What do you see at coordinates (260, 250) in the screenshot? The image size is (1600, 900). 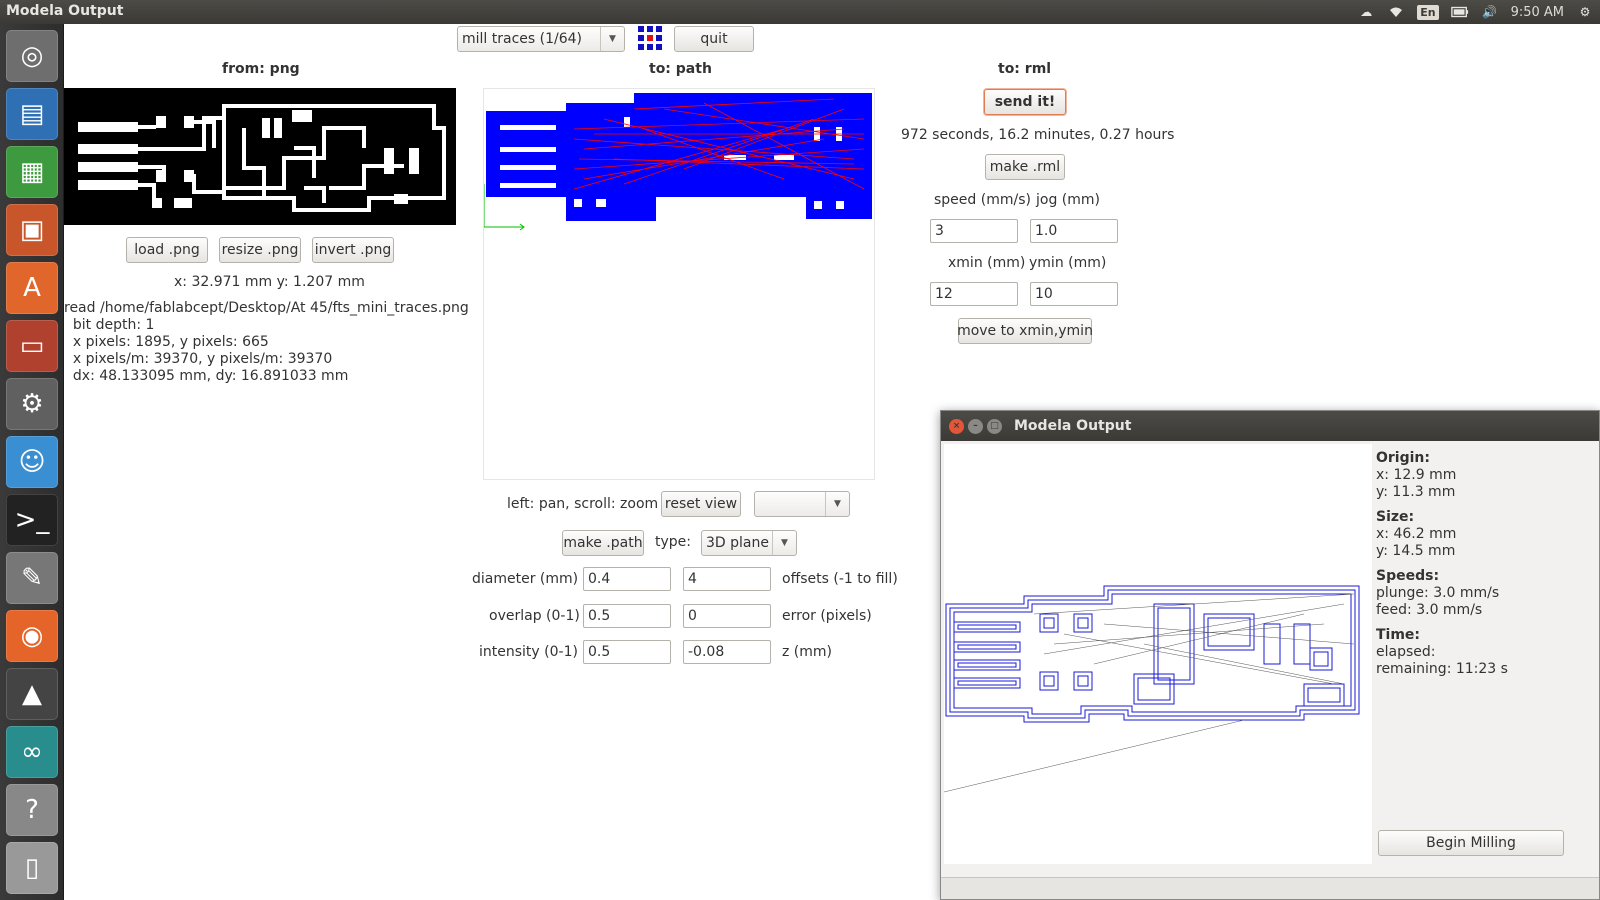 I see `resize-png-button: resize .png` at bounding box center [260, 250].